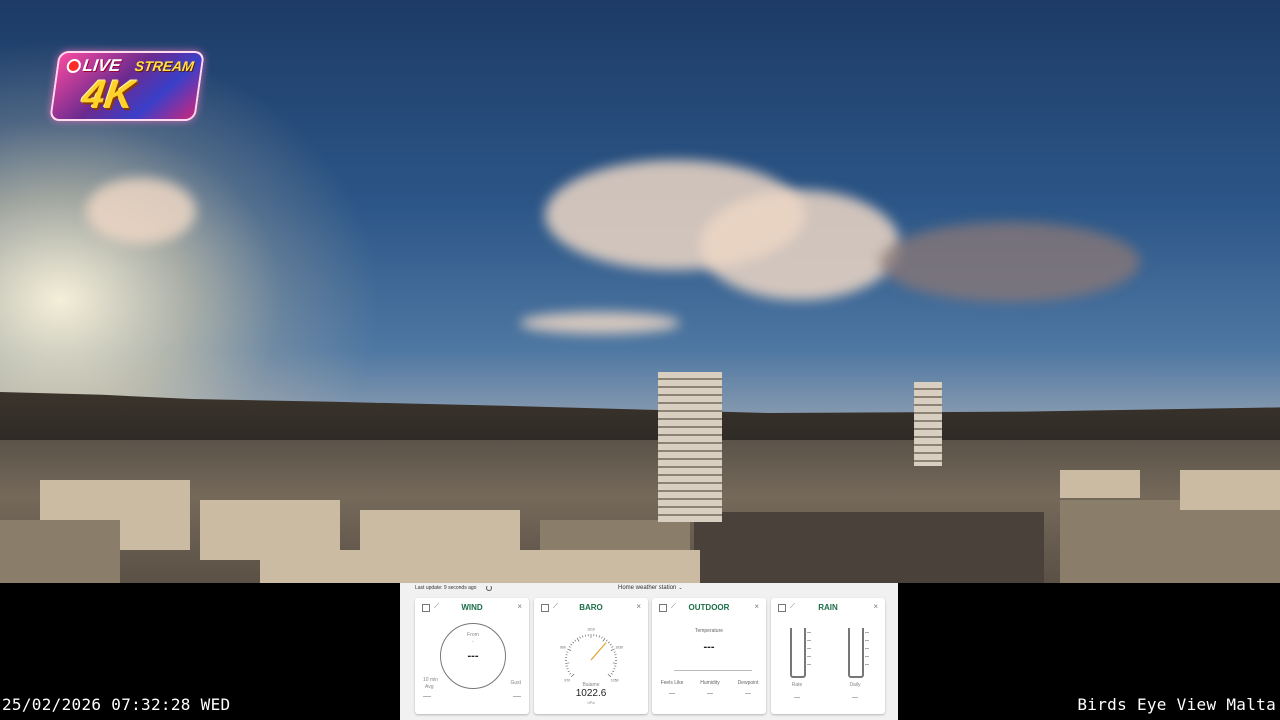  What do you see at coordinates (1010, 262) in the screenshot?
I see `cloud-right` at bounding box center [1010, 262].